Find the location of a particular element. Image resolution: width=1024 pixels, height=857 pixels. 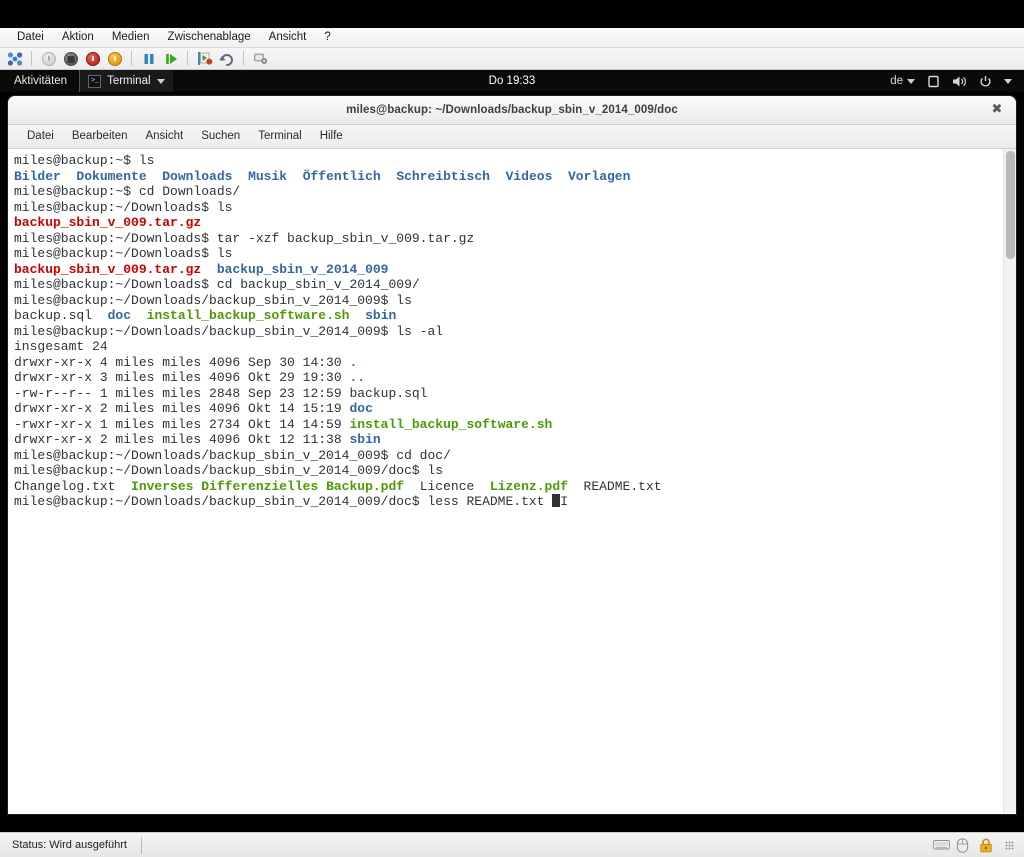

shutdown-icon is located at coordinates (92, 58).